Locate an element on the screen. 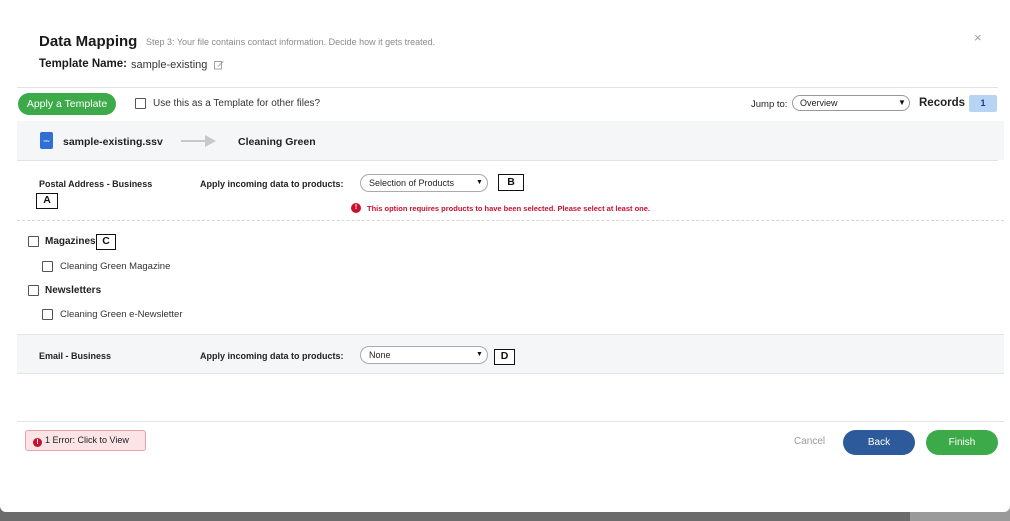 The image size is (1010, 521). back-button: Back is located at coordinates (879, 442).